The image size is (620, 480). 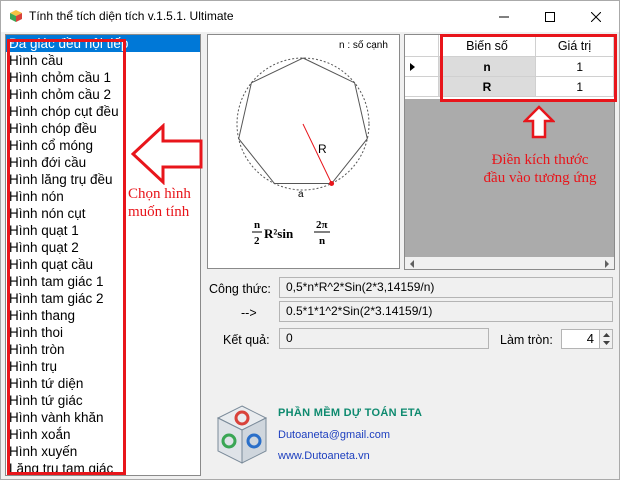 What do you see at coordinates (350, 413) in the screenshot?
I see `brand-name: PHẦN MỀM DỰ TOÁN ETA` at bounding box center [350, 413].